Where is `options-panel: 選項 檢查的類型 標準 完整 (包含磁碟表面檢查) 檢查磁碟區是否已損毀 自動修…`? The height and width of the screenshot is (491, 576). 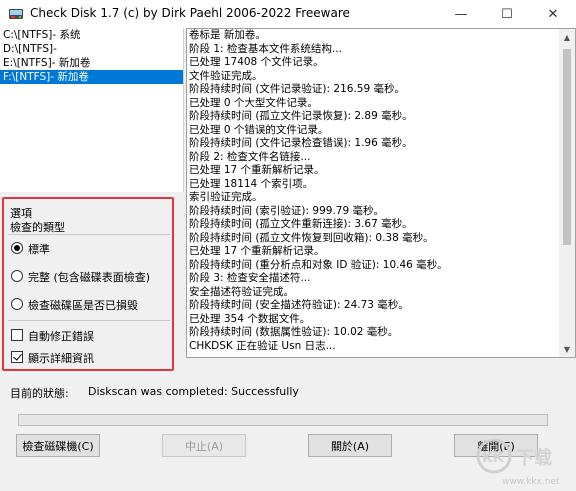 options-panel: 選項 檢查的類型 標準 完整 (包含磁碟表面檢查) 檢查磁碟區是否已損毀 自動修… is located at coordinates (92, 284).